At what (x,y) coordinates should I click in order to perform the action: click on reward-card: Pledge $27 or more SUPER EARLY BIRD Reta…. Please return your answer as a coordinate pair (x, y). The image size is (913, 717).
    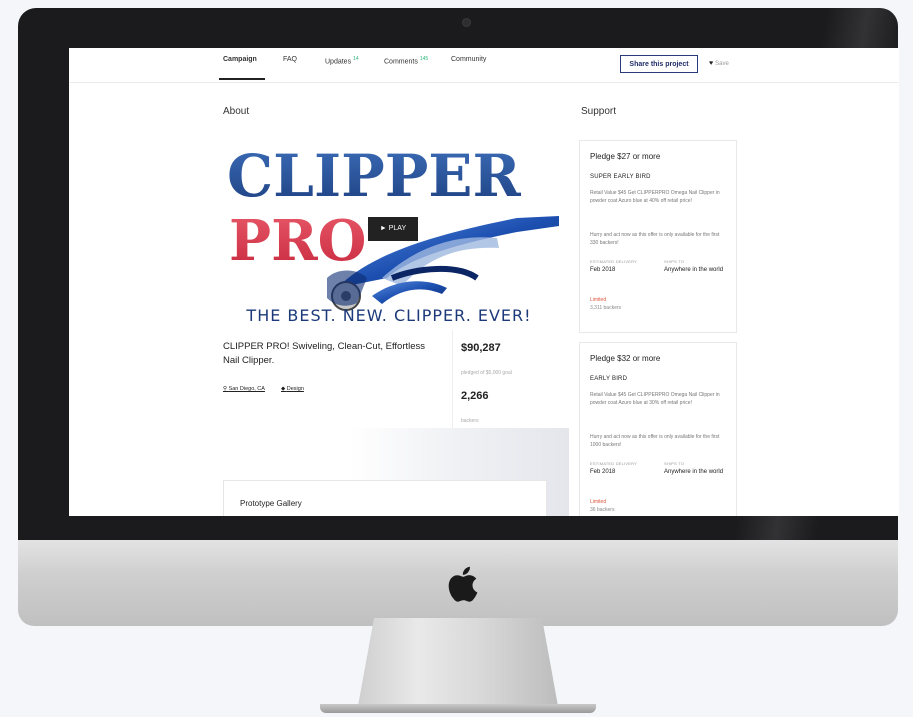
    Looking at the image, I should click on (658, 236).